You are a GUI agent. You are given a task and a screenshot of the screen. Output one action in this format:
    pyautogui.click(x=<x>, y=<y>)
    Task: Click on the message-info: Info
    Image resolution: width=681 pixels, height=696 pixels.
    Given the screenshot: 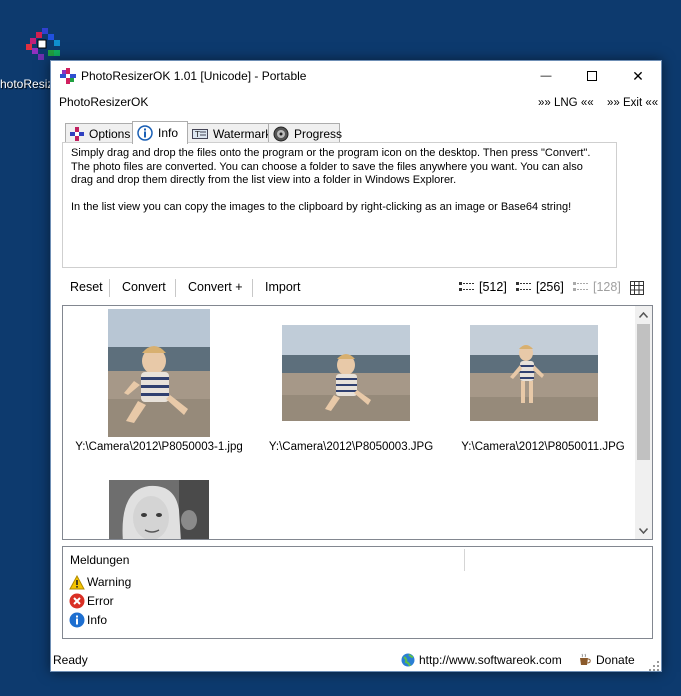 What is the action you would take?
    pyautogui.click(x=88, y=620)
    